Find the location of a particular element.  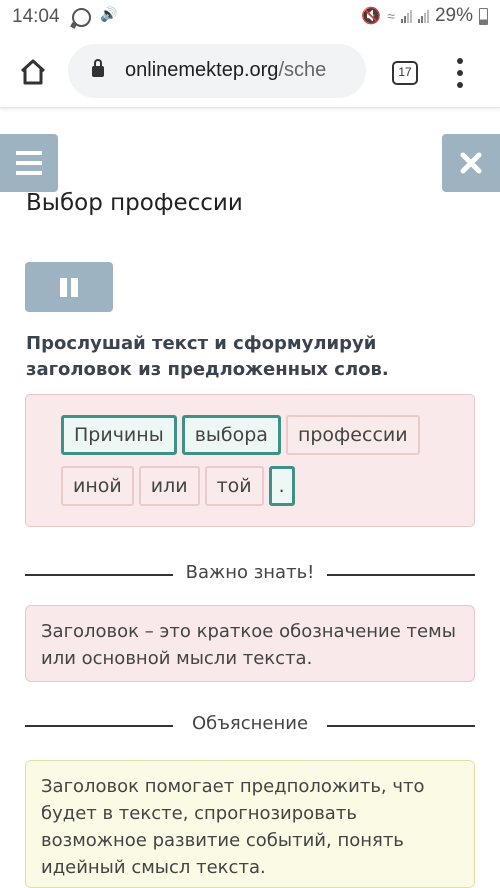

wifi-icon: ≈ is located at coordinates (391, 16).